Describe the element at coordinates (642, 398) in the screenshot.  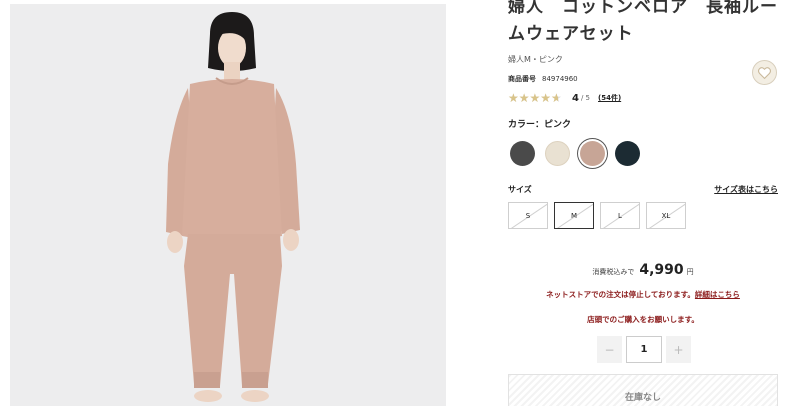
I see `out-of-stock-label: 在庫なし` at that location.